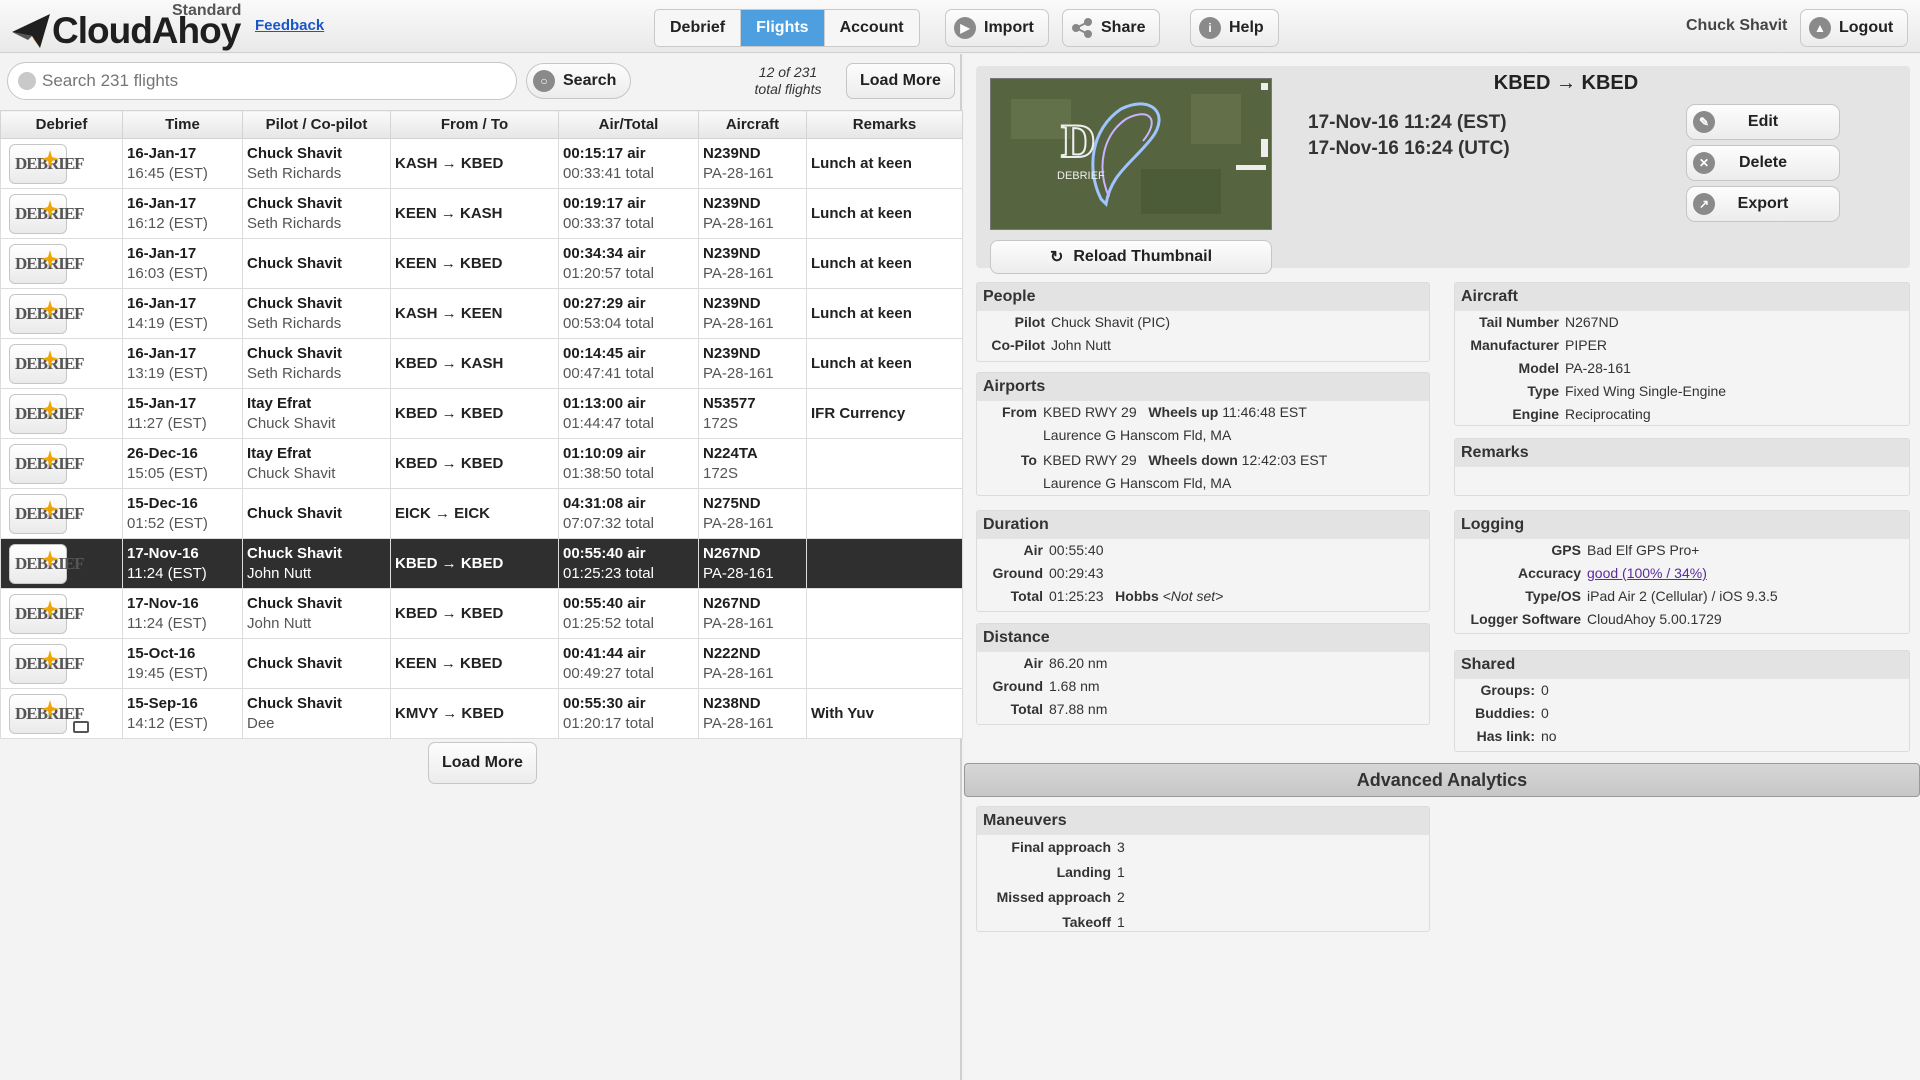 The image size is (1920, 1080). What do you see at coordinates (1121, 847) in the screenshot?
I see `final-approach-value: 3` at bounding box center [1121, 847].